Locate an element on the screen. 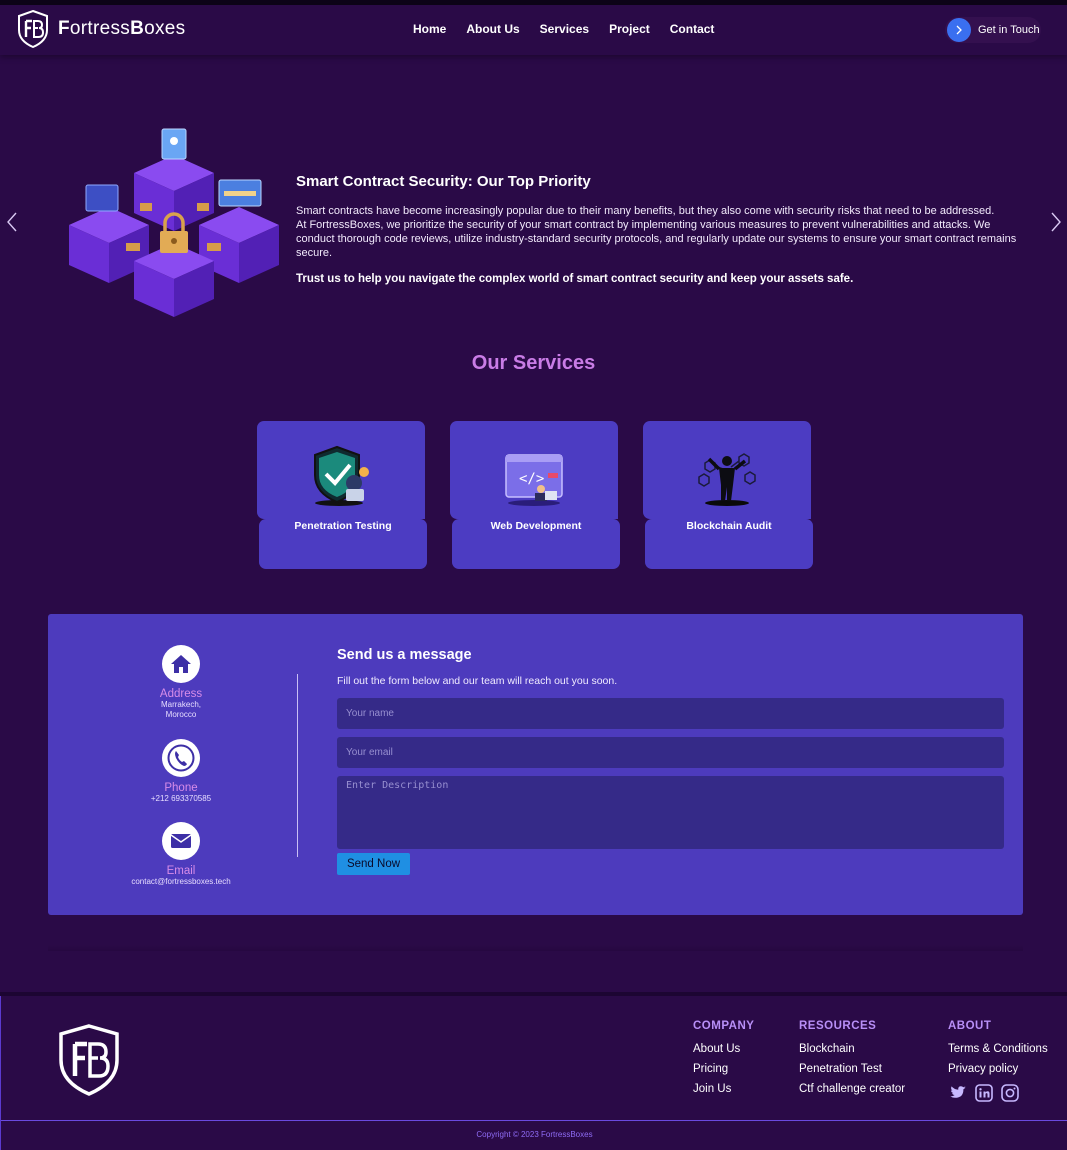 Image resolution: width=1067 pixels, height=1150 pixels. blockchain-person-icon is located at coordinates (727, 479).